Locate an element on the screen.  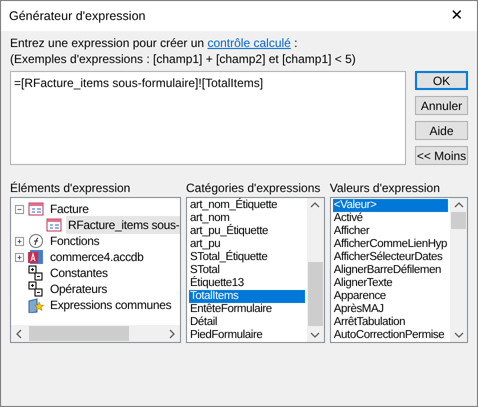
elements-heading: Éléments d'expression is located at coordinates (71, 187).